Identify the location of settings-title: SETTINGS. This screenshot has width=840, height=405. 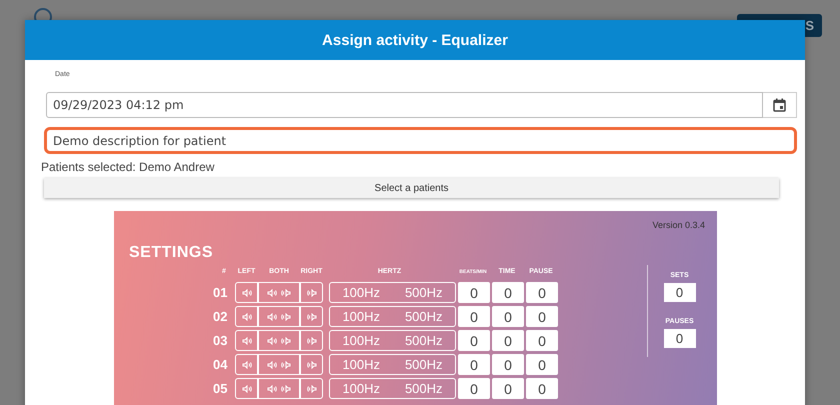
(171, 253).